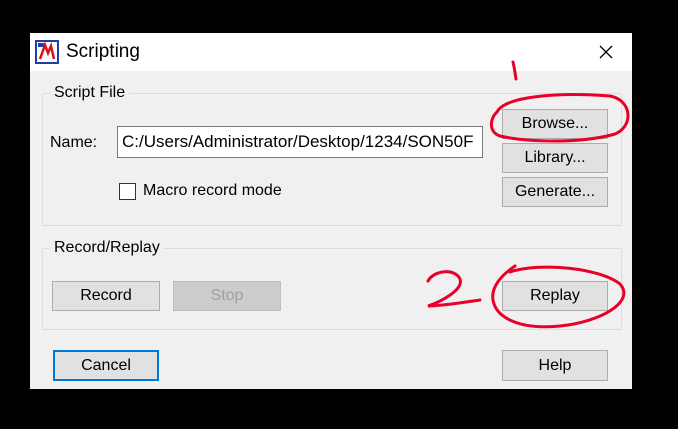 Image resolution: width=678 pixels, height=429 pixels. Describe the element at coordinates (47, 52) in the screenshot. I see `scripting-app-icon` at that location.